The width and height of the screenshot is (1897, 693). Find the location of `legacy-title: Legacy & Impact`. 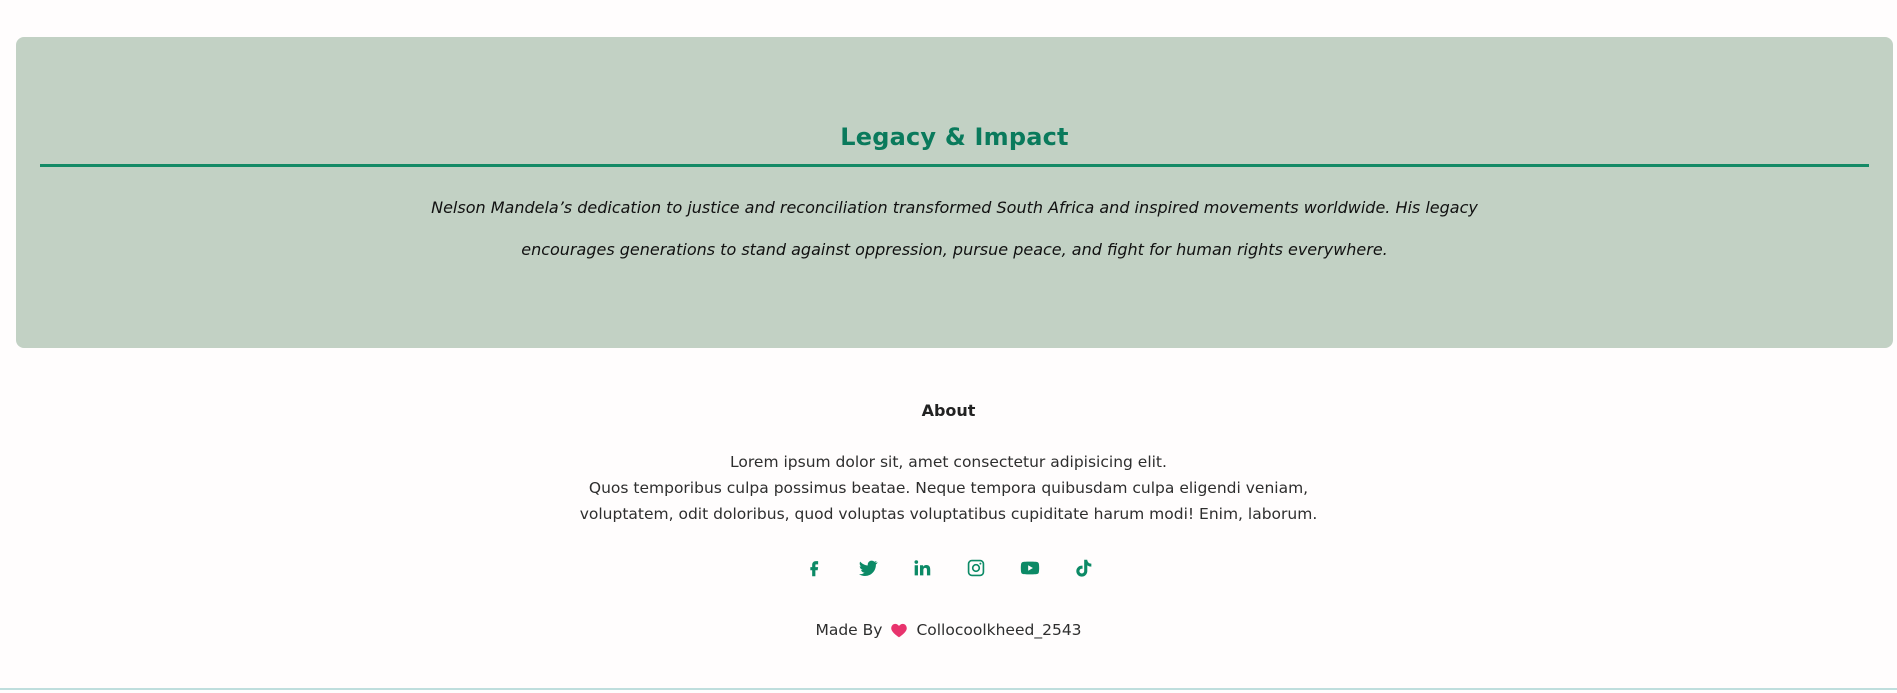

legacy-title: Legacy & Impact is located at coordinates (954, 137).